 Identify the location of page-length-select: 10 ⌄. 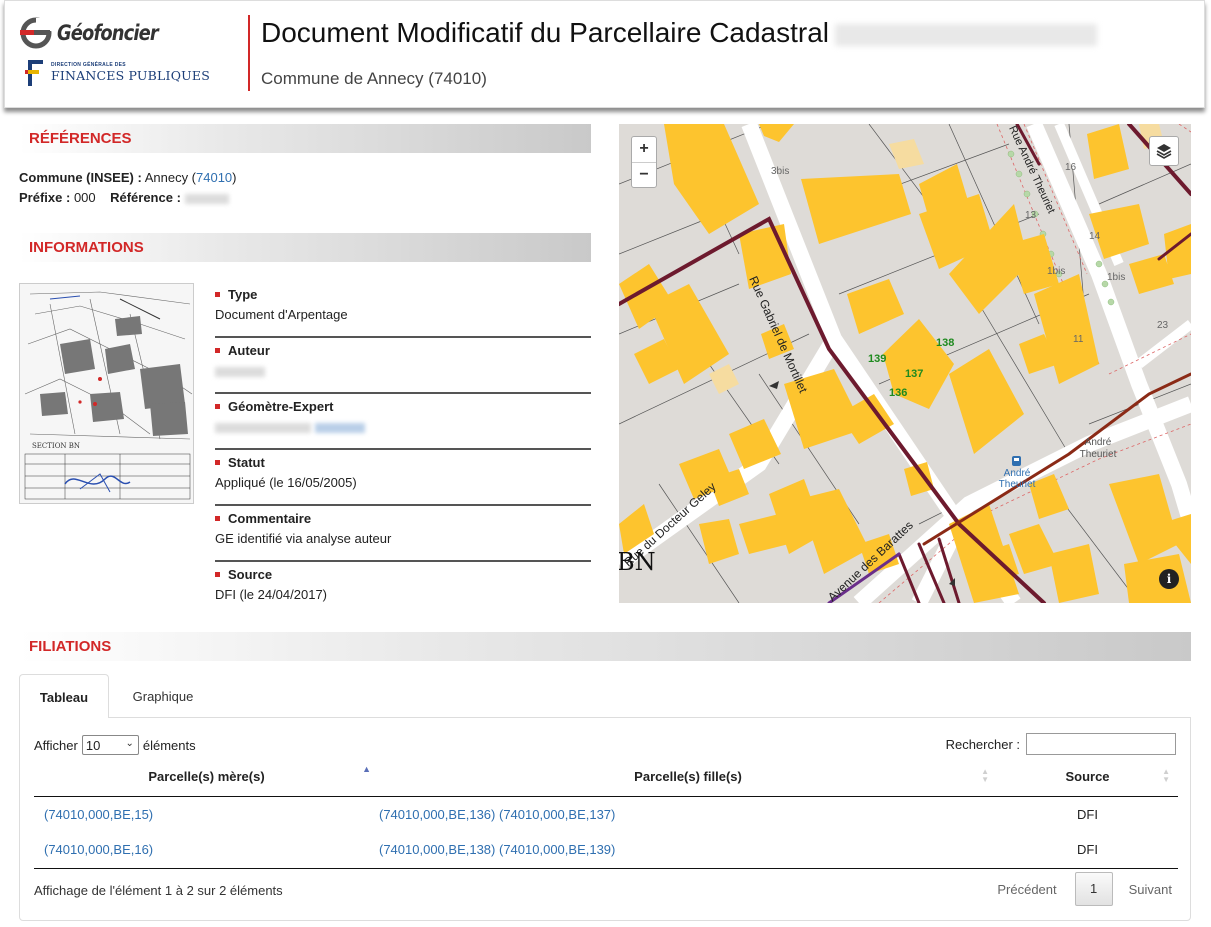
(110, 745).